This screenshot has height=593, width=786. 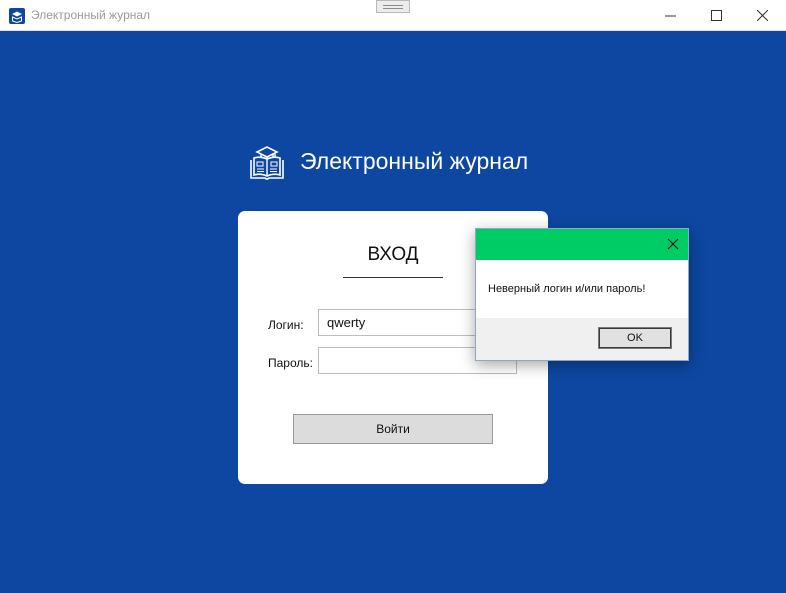 I want to click on maximize-button, so click(x=716, y=15).